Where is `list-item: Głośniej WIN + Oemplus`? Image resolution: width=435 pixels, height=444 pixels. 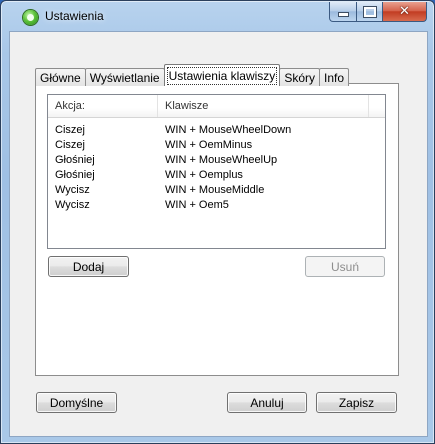 list-item: Głośniej WIN + Oemplus is located at coordinates (216, 174).